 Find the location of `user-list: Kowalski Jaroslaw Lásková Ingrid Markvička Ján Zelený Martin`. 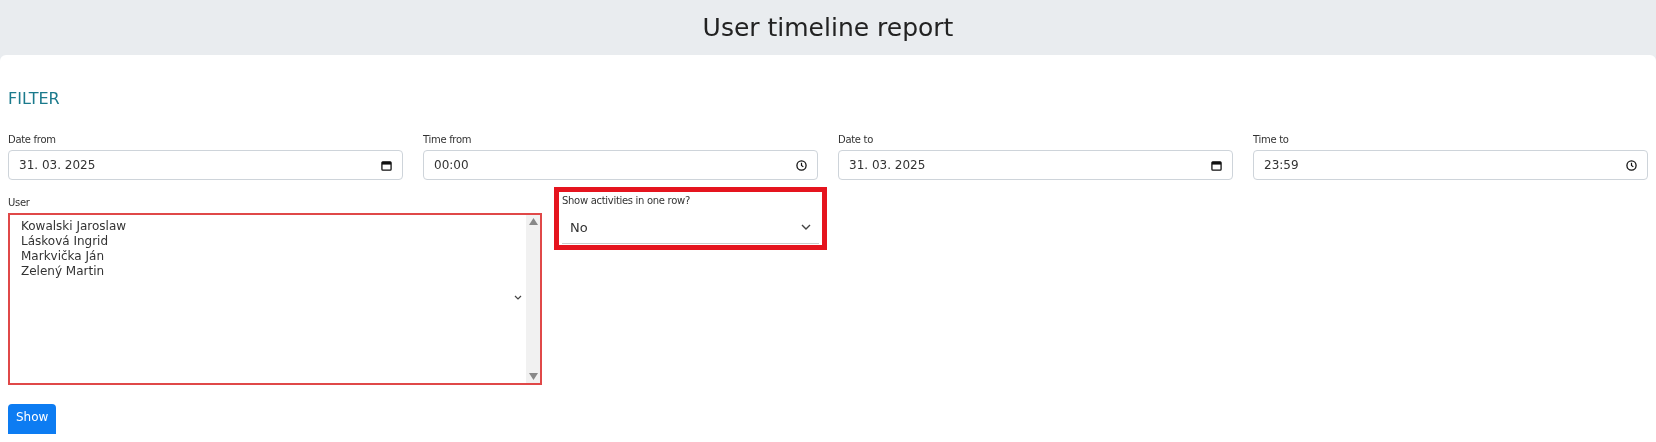

user-list: Kowalski Jaroslaw Lásková Ingrid Markvička Ján Zelený Martin is located at coordinates (275, 299).